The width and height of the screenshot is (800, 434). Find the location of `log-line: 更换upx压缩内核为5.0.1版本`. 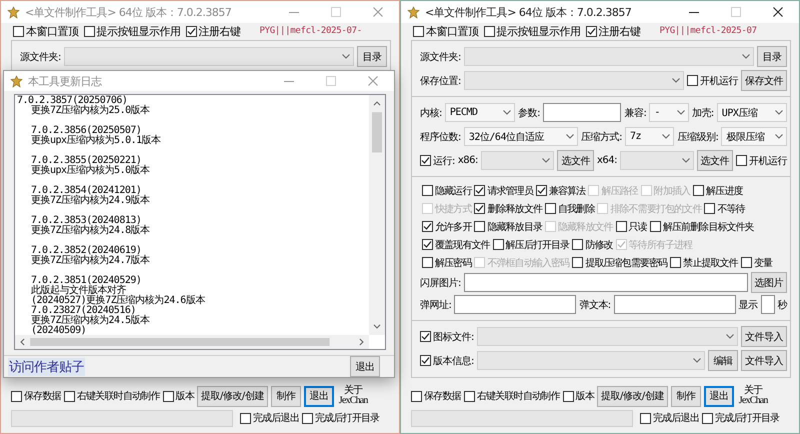

log-line: 更换upx压缩内核为5.0.1版本 is located at coordinates (95, 141).